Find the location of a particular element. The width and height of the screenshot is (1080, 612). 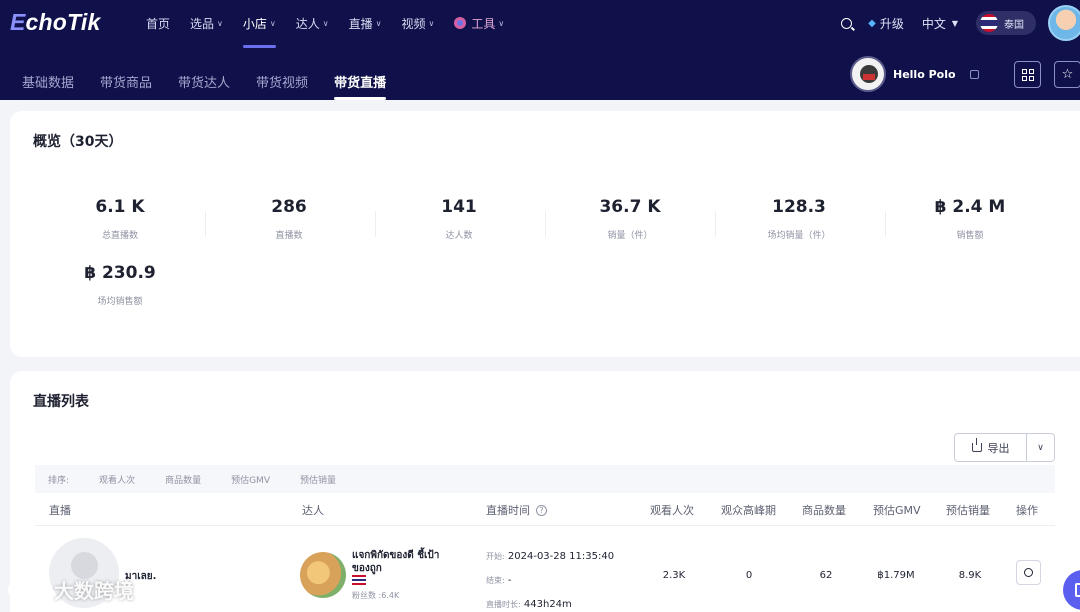

qr-code-button is located at coordinates (1027, 74).